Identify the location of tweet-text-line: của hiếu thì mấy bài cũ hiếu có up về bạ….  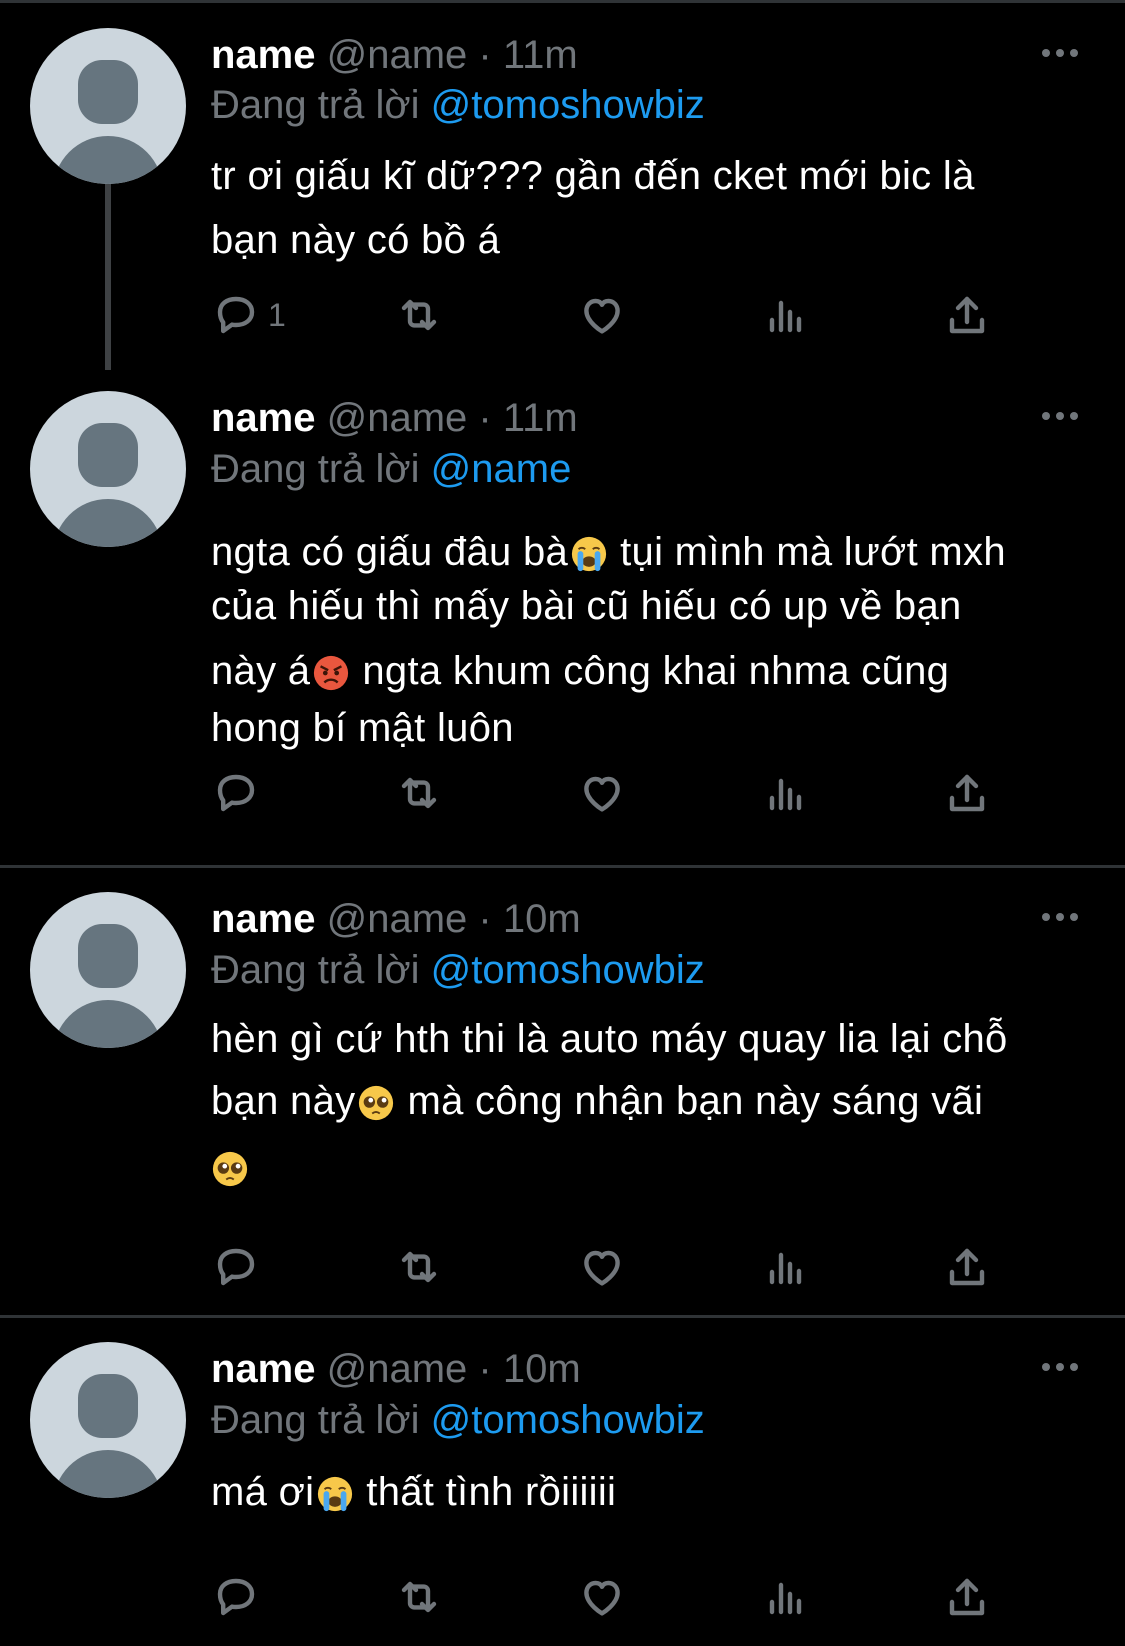
(586, 606).